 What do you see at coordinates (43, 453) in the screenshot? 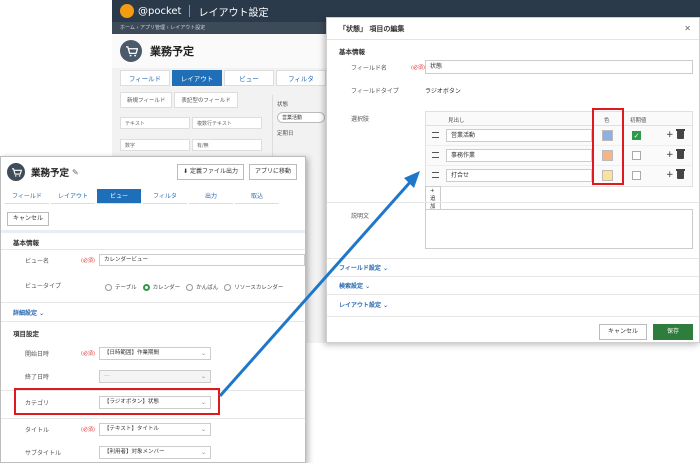
I see `subtitle-label: サブタイトル` at bounding box center [43, 453].